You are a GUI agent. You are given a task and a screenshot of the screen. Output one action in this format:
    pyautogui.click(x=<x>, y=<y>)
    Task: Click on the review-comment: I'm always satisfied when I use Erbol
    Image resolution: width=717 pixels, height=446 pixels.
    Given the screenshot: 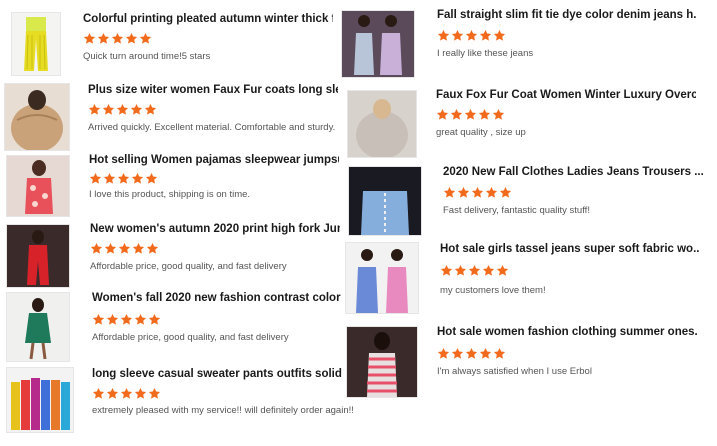 What is the action you would take?
    pyautogui.click(x=514, y=371)
    